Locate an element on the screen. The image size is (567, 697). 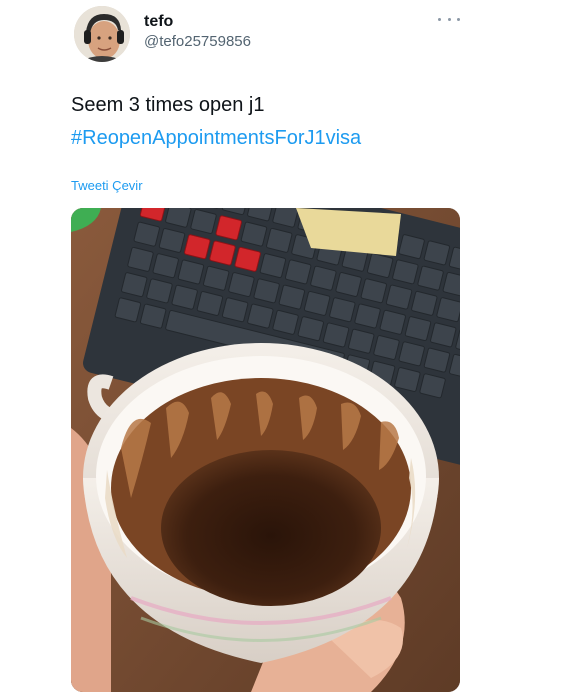
tweet-header: tefo @tefo25759856 is located at coordinates (162, 34).